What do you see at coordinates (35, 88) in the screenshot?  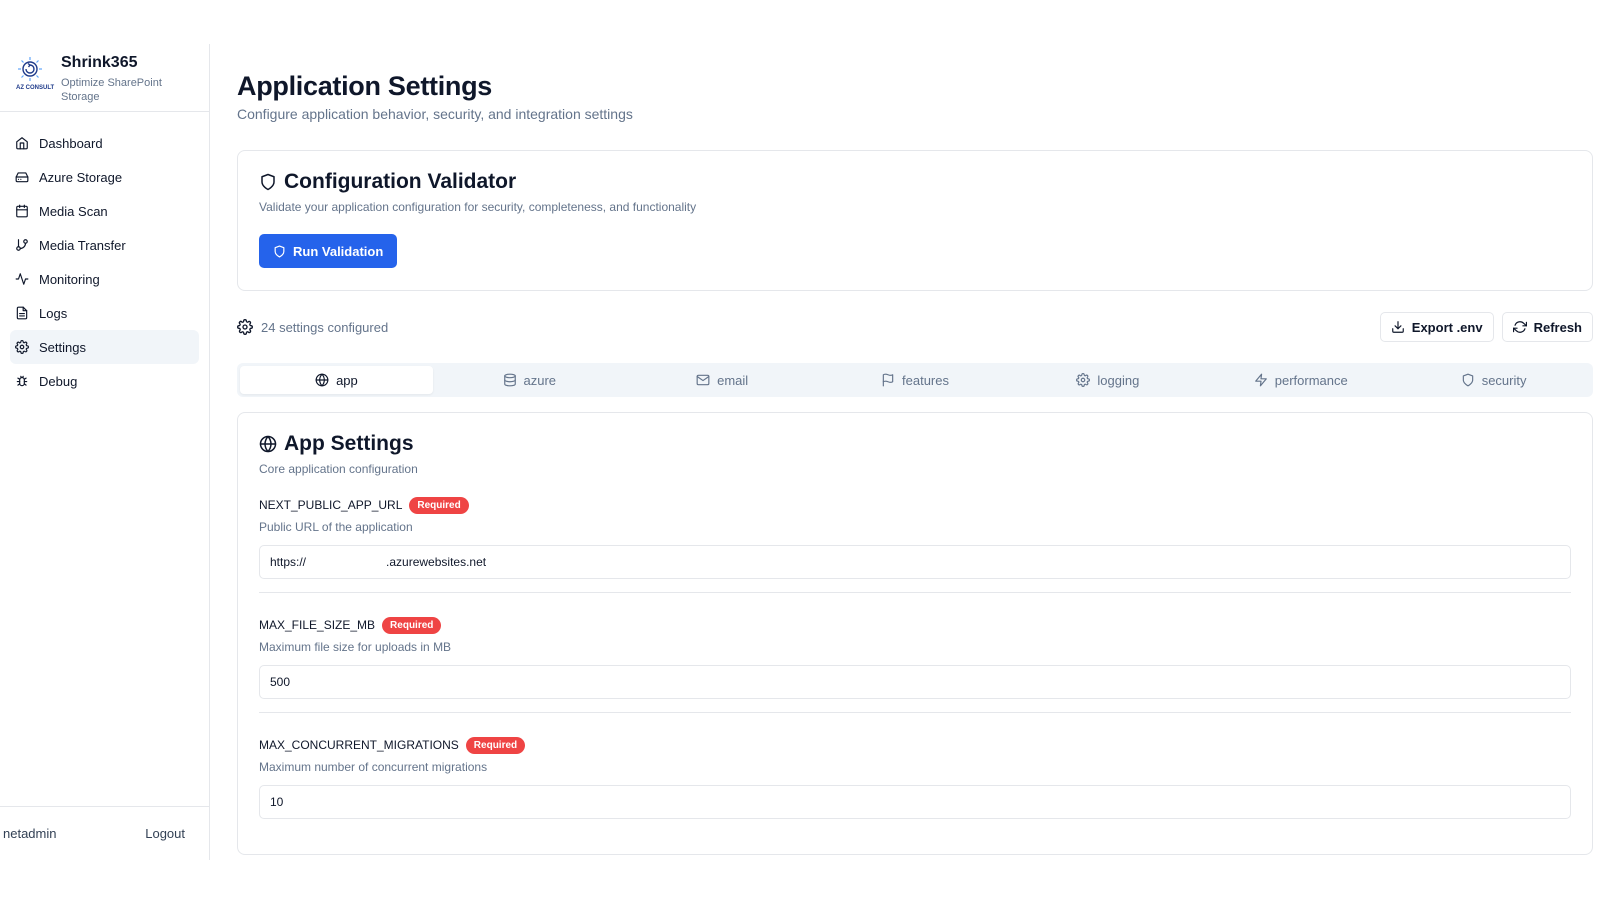 I see `brand-logo-text: AZ CONSULT` at bounding box center [35, 88].